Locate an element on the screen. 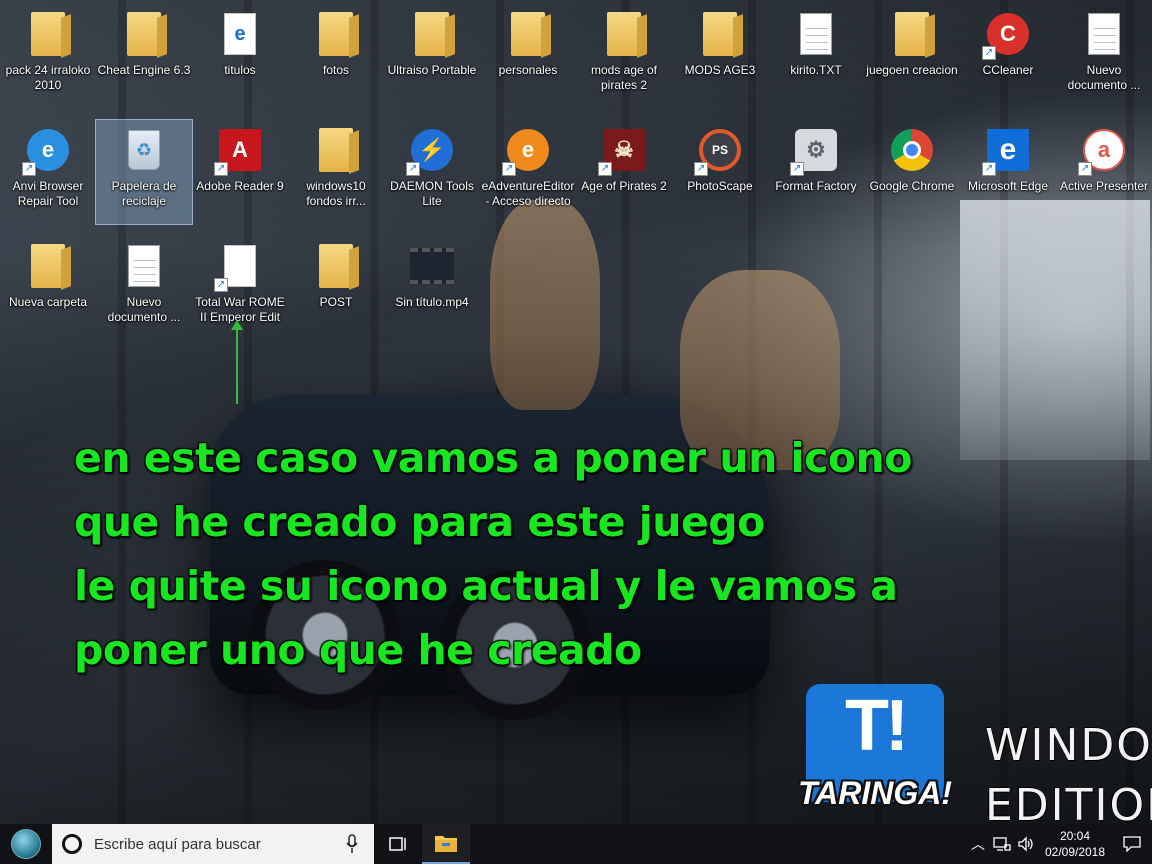  desktop-icon-anvi-browser: e ↗ Anvi Browser Repair Tool is located at coordinates (48, 172).